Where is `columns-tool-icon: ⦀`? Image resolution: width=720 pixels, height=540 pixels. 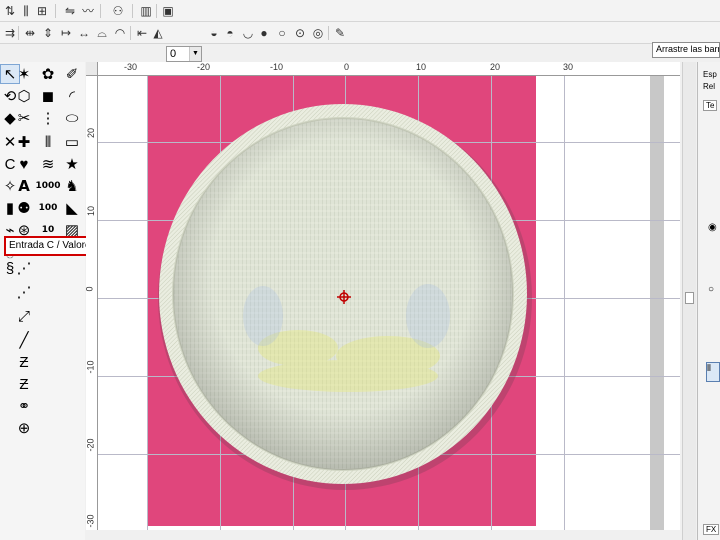 columns-tool-icon: ⦀ is located at coordinates (48, 142).